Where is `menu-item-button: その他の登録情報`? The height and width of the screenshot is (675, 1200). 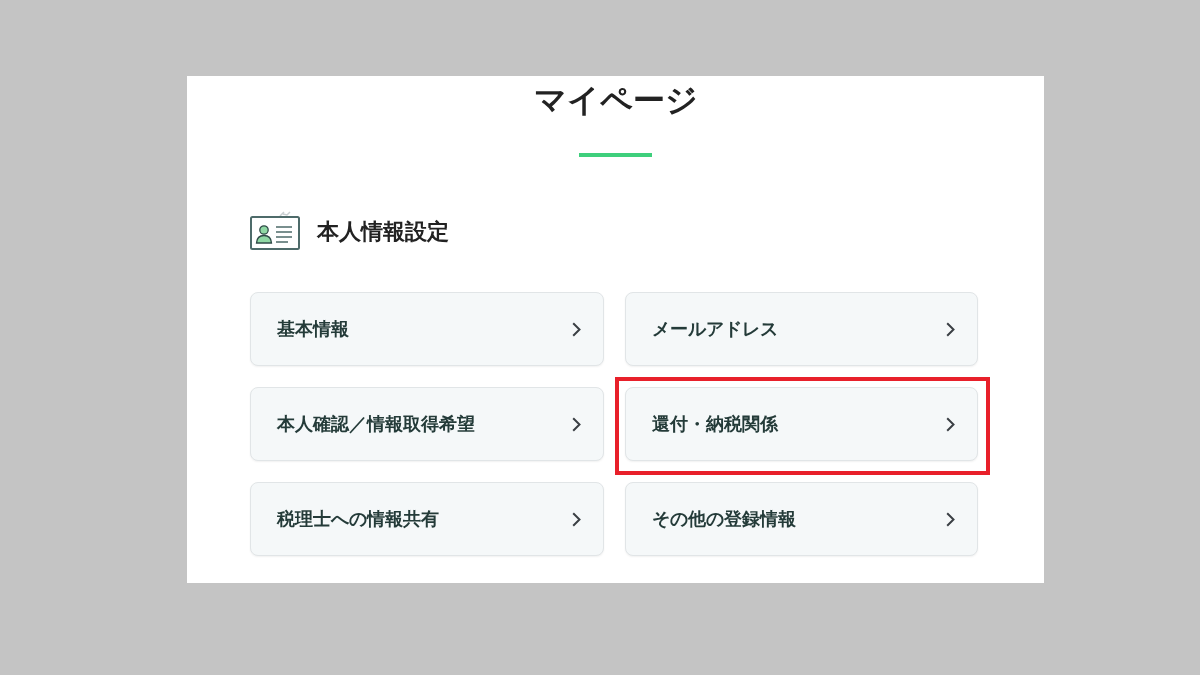
menu-item-button: その他の登録情報 is located at coordinates (801, 519).